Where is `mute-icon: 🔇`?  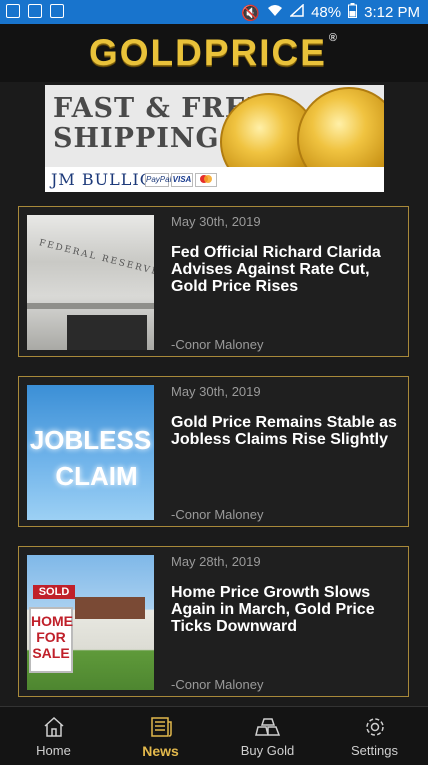
mute-icon: 🔇 is located at coordinates (251, 13).